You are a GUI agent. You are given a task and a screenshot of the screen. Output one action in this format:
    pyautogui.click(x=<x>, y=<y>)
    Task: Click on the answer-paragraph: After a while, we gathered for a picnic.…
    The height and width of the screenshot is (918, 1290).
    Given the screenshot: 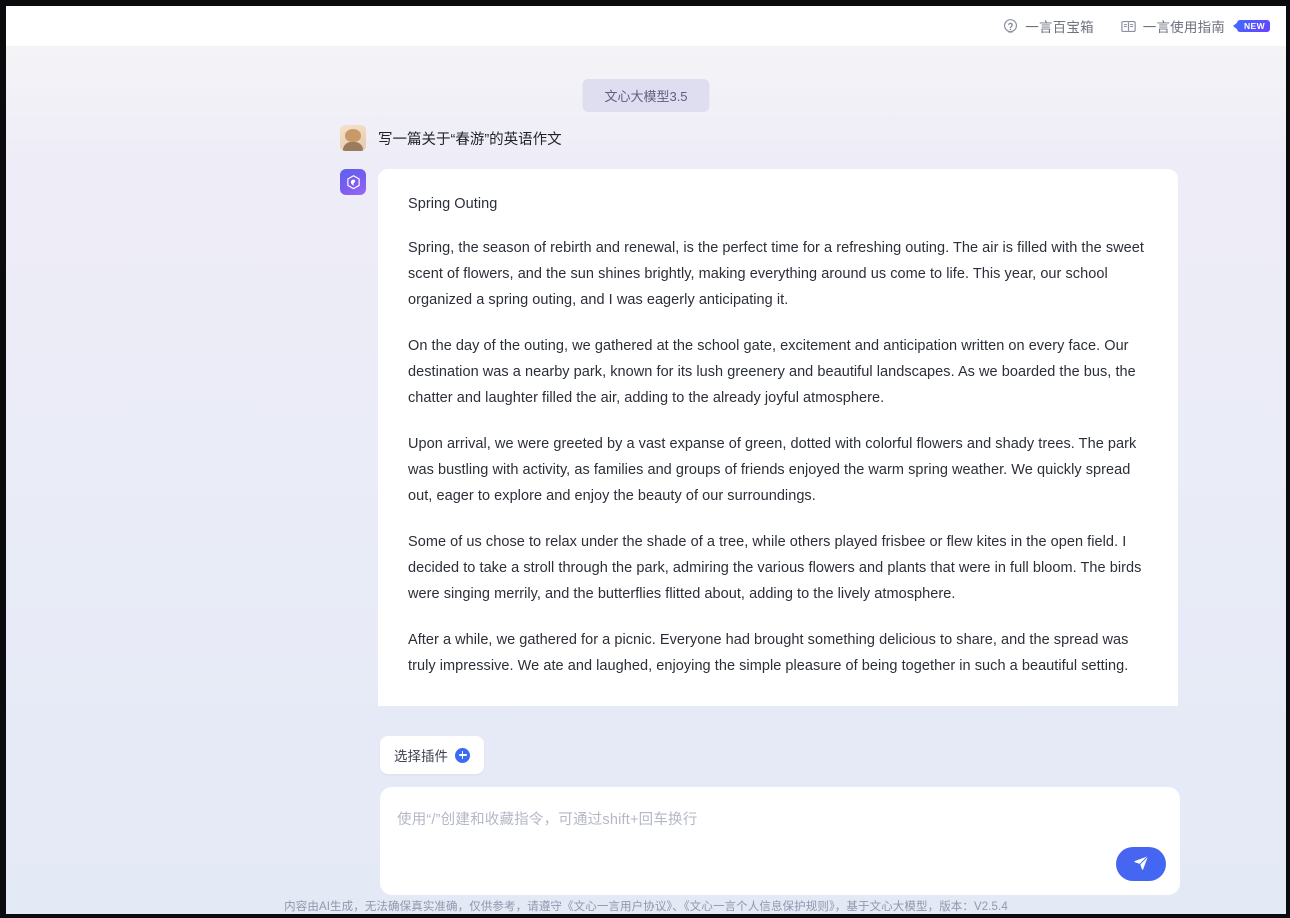 What is the action you would take?
    pyautogui.click(x=768, y=653)
    